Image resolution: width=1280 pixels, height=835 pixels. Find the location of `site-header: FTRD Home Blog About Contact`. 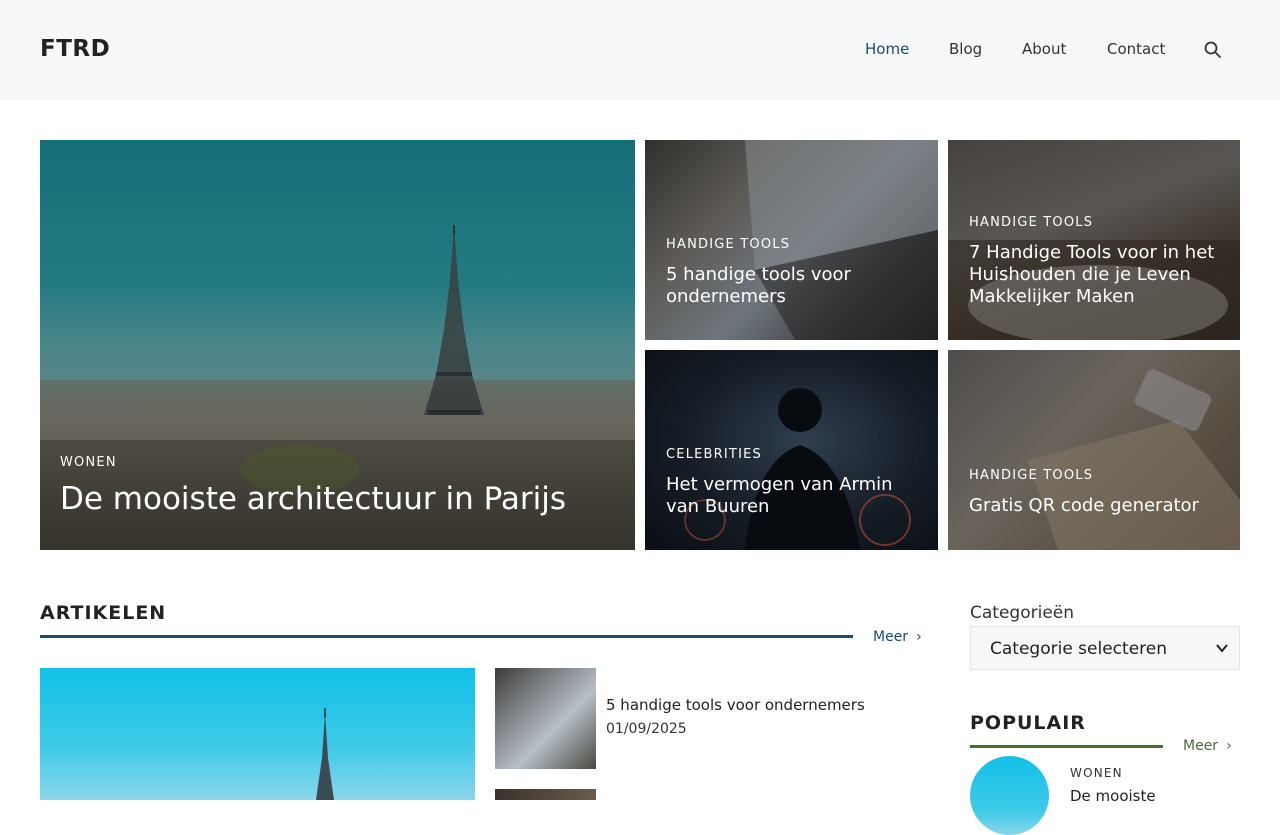

site-header: FTRD Home Blog About Contact is located at coordinates (640, 50).